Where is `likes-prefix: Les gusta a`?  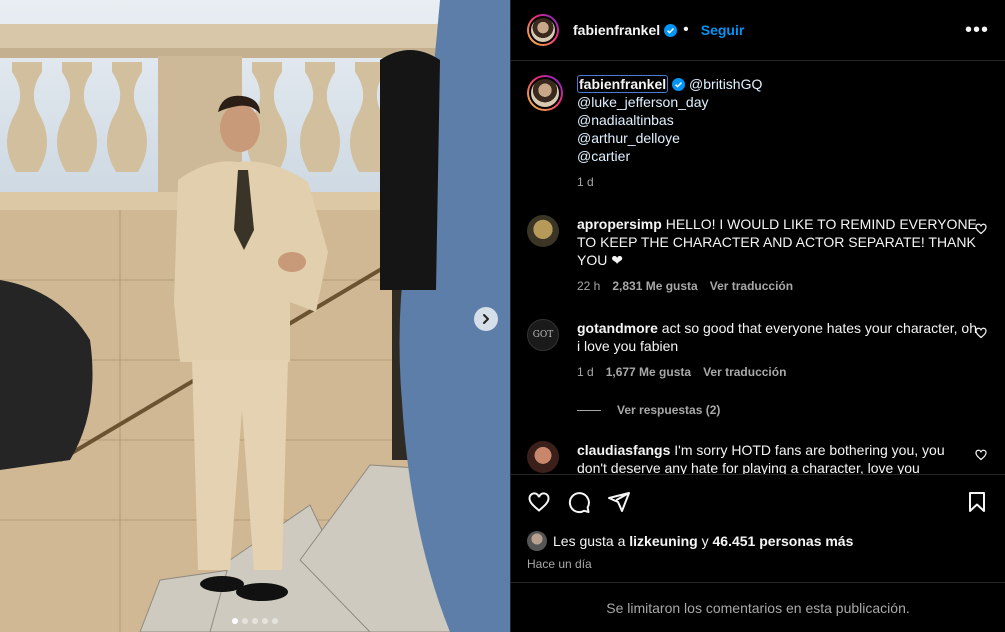
likes-prefix: Les gusta a is located at coordinates (589, 541).